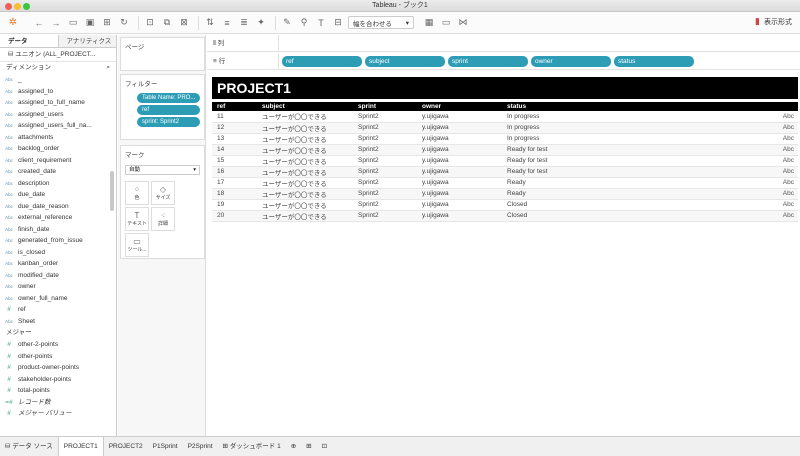  What do you see at coordinates (321, 23) in the screenshot?
I see `label-icon: T` at bounding box center [321, 23].